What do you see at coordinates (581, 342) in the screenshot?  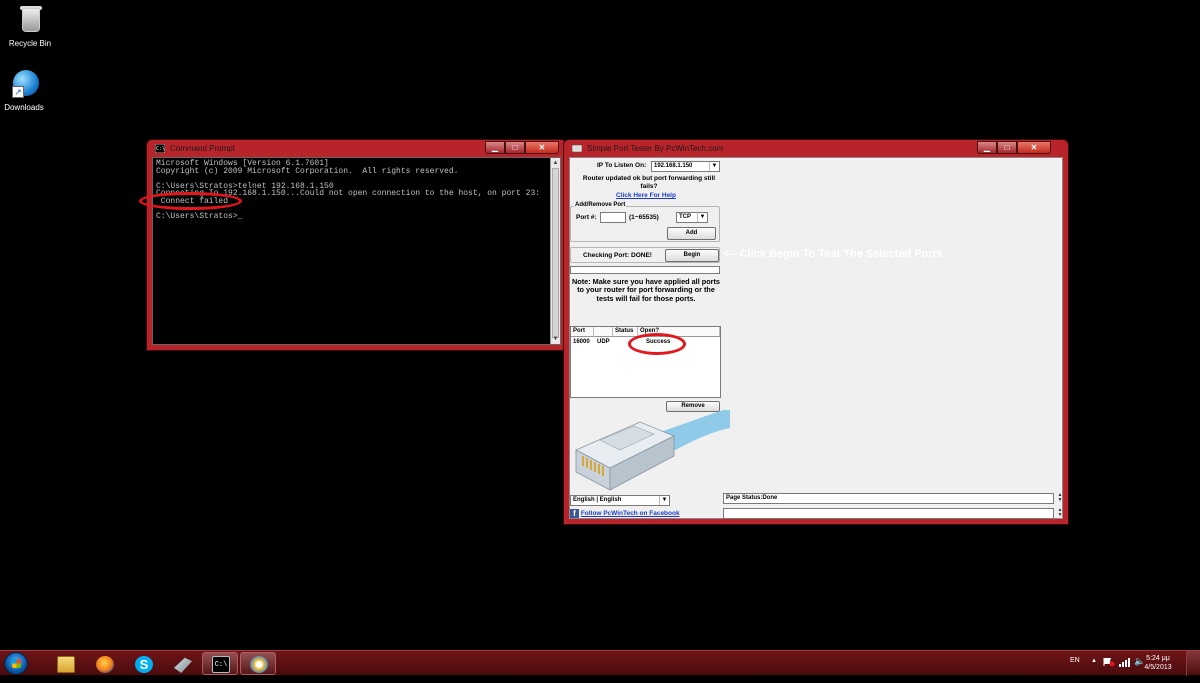 I see `row-port: 16000` at bounding box center [581, 342].